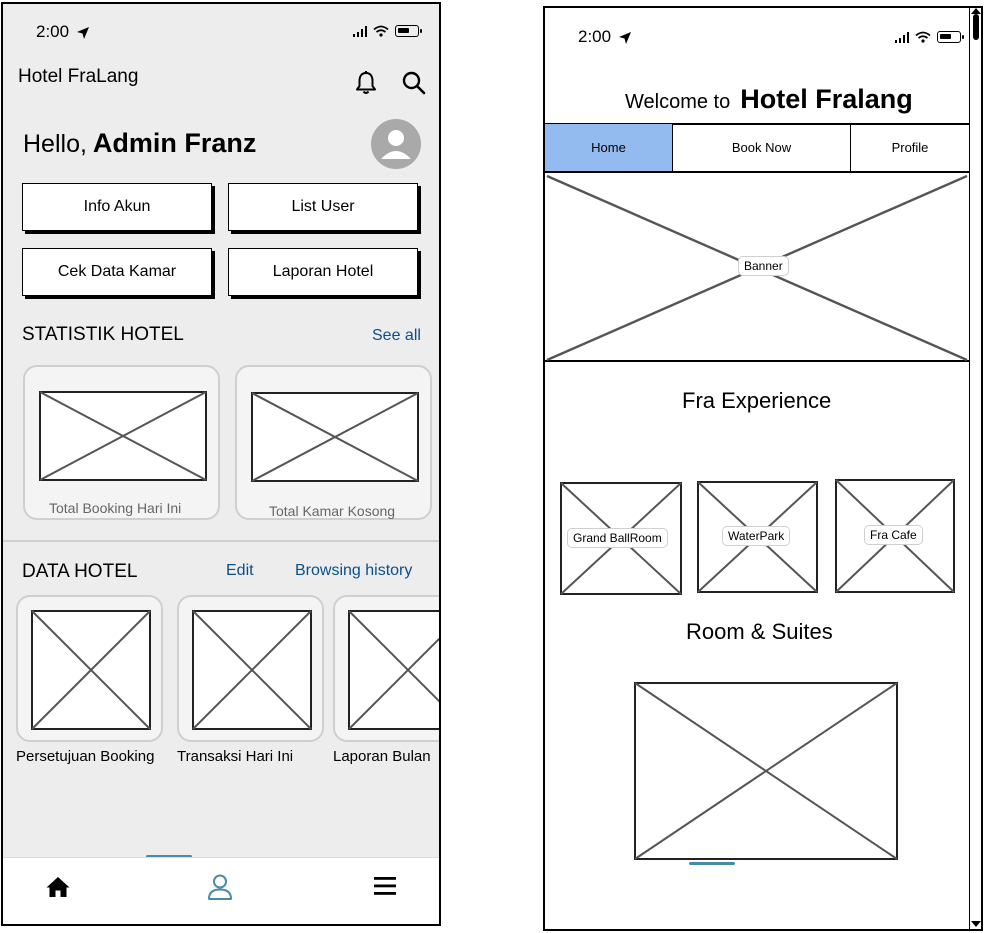 The width and height of the screenshot is (985, 933). I want to click on vertical-scrollbar, so click(975, 468).